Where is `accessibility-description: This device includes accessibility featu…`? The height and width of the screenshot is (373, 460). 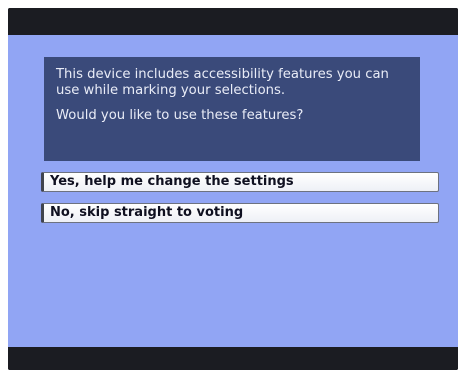
accessibility-description: This device includes accessibility featu… is located at coordinates (222, 82).